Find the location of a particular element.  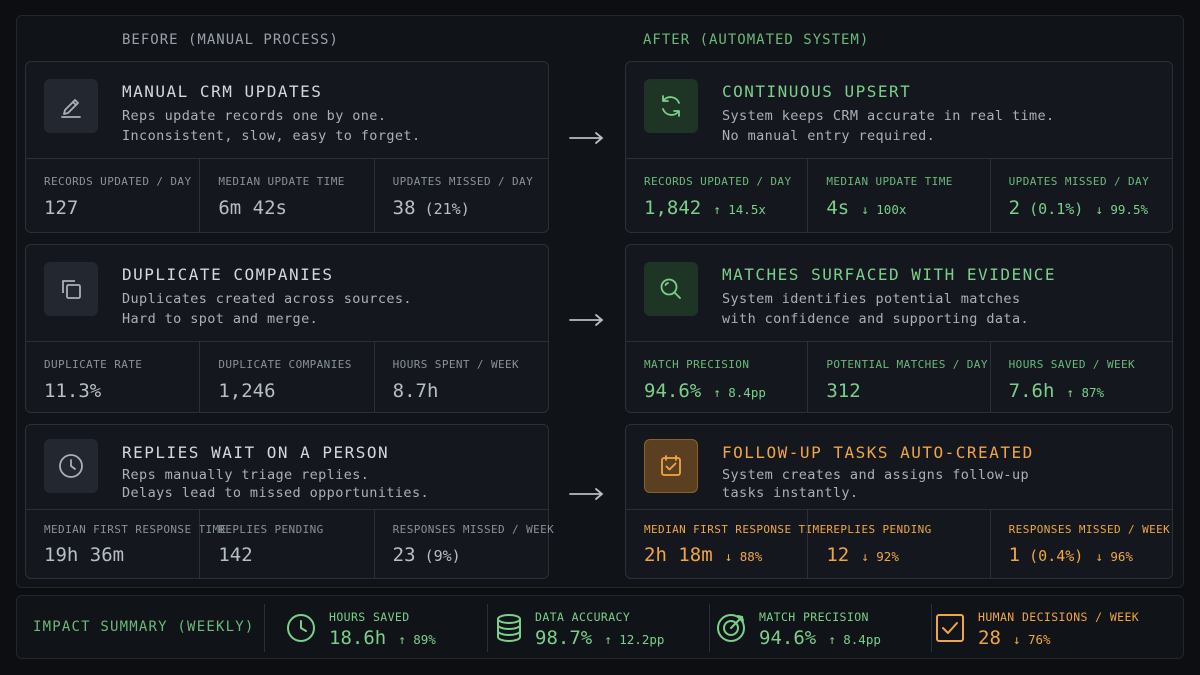

sync-icon is located at coordinates (671, 106).